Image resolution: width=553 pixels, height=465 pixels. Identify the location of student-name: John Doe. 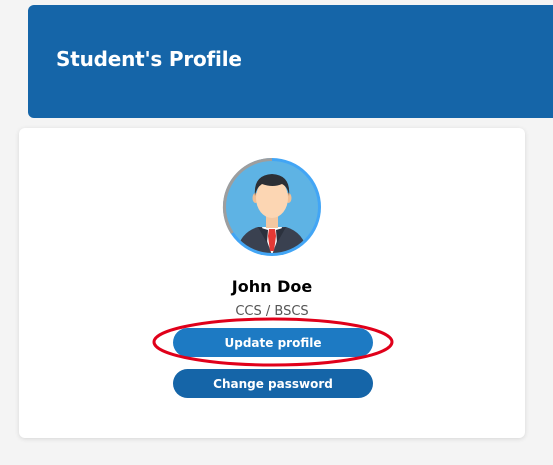
(272, 286).